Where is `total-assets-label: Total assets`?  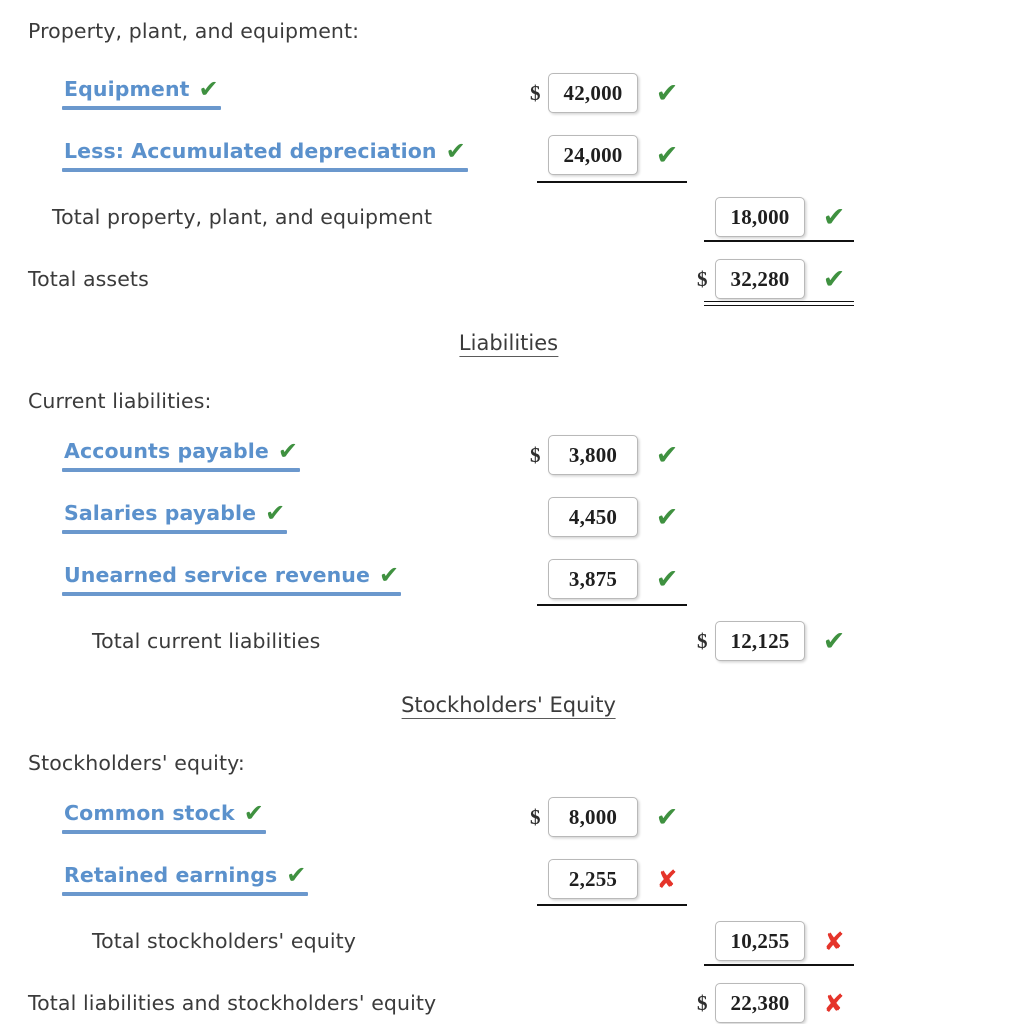 total-assets-label: Total assets is located at coordinates (88, 279).